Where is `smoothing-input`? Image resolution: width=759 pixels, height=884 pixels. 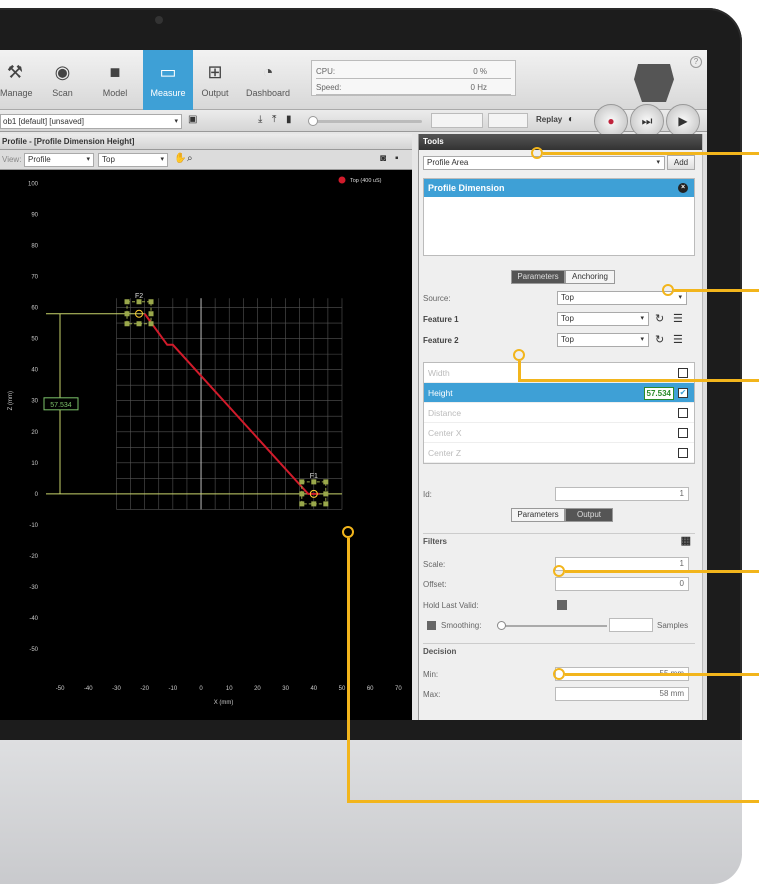 smoothing-input is located at coordinates (631, 625).